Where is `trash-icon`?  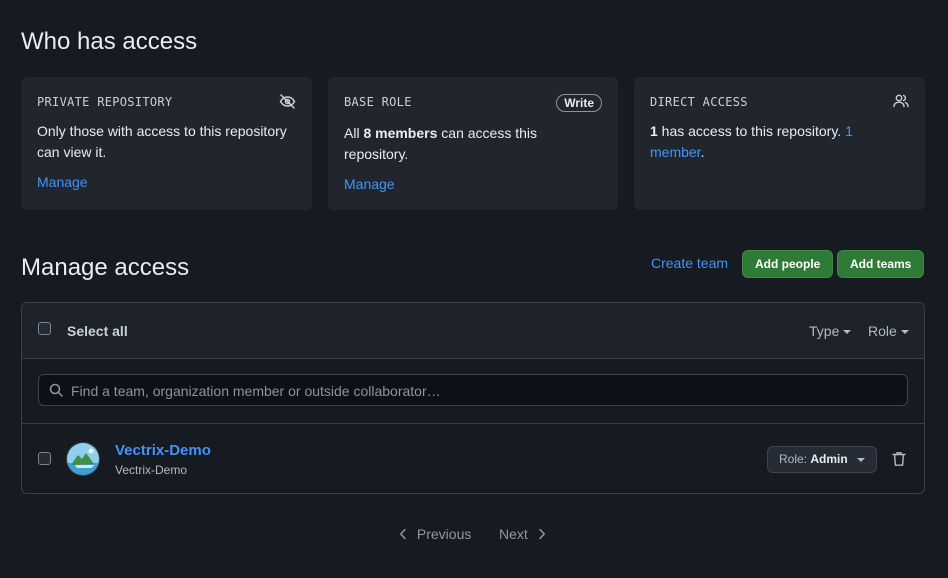 trash-icon is located at coordinates (899, 461).